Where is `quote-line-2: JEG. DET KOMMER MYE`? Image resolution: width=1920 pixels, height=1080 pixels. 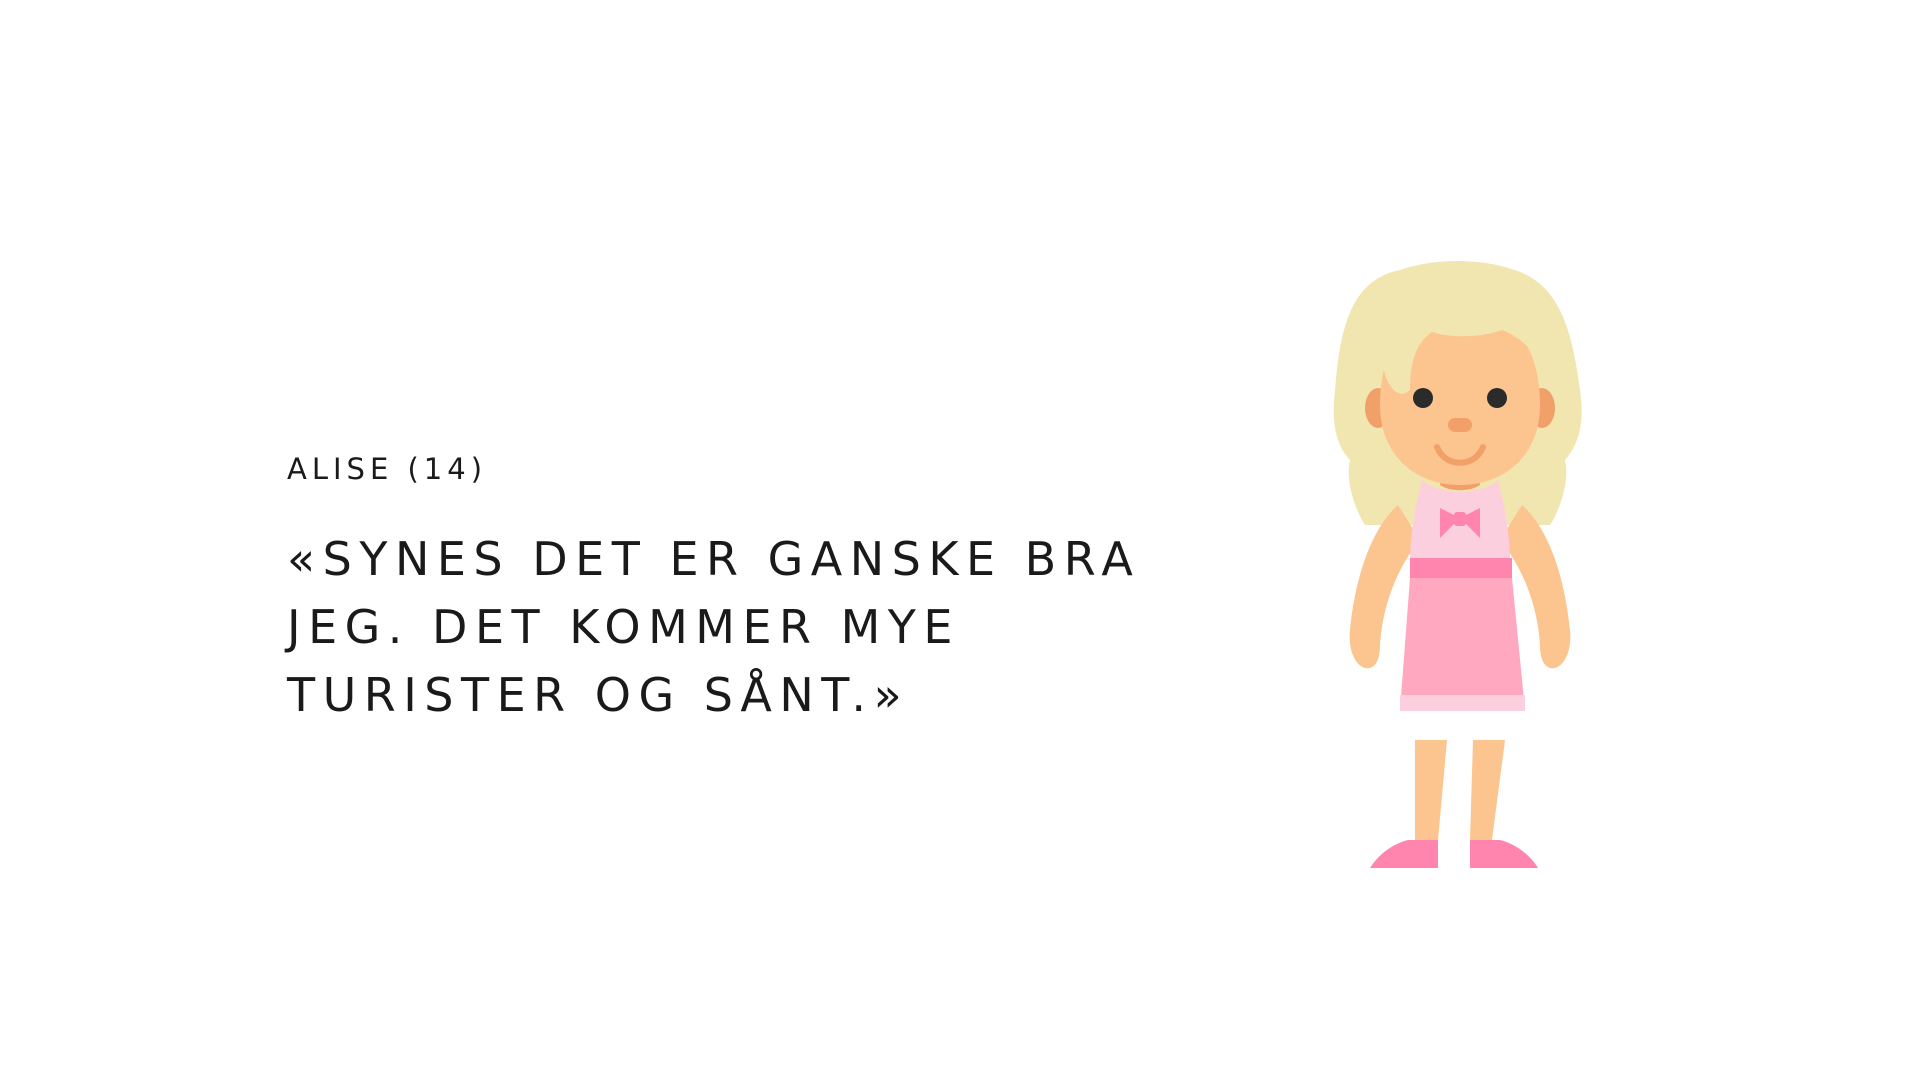
quote-line-2: JEG. DET KOMMER MYE is located at coordinates (623, 627).